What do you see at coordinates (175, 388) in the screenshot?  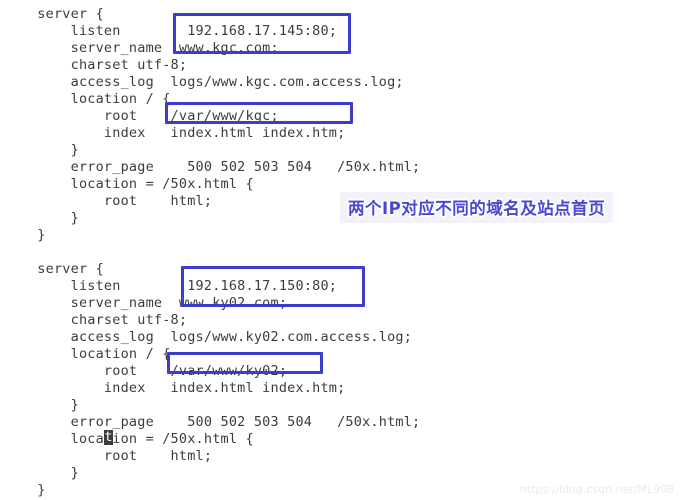 I see `code-line-23: index index.html index.htm;` at bounding box center [175, 388].